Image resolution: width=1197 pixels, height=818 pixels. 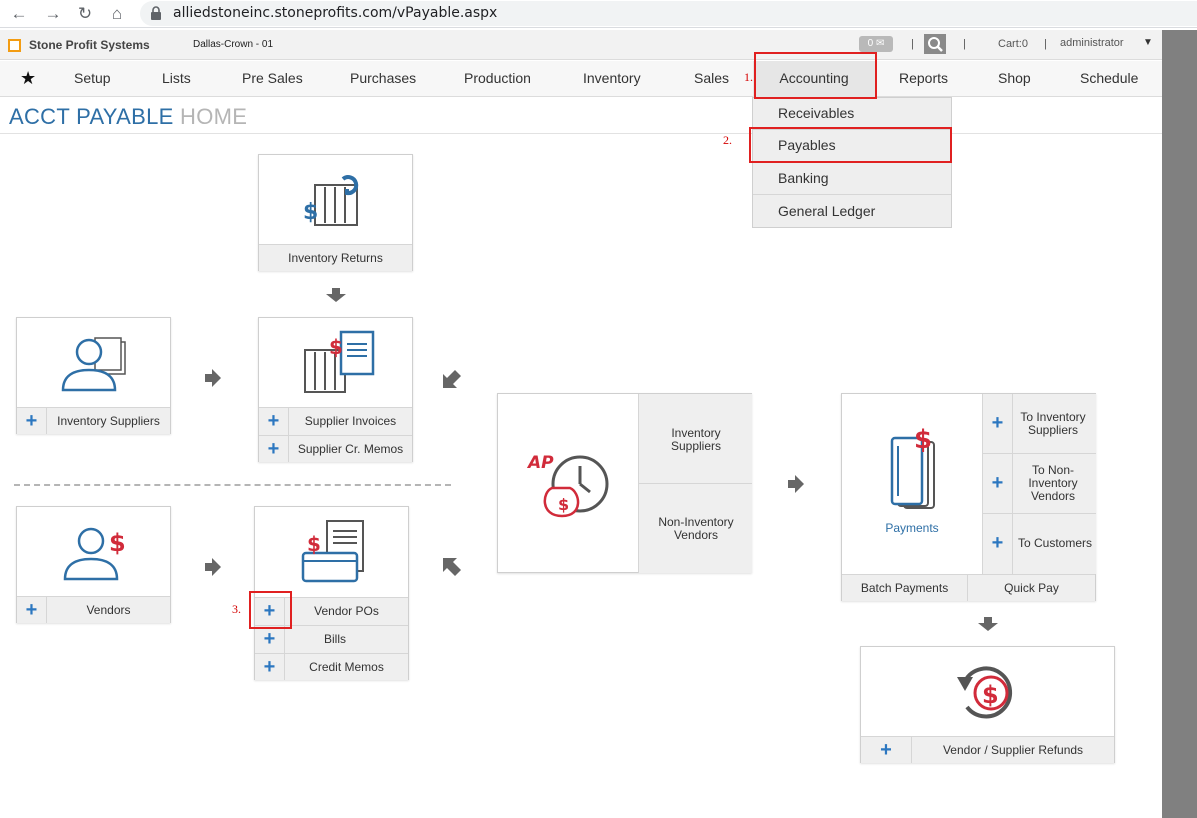 I want to click on card-footer: Batch Payments Quick Pay, so click(x=968, y=587).